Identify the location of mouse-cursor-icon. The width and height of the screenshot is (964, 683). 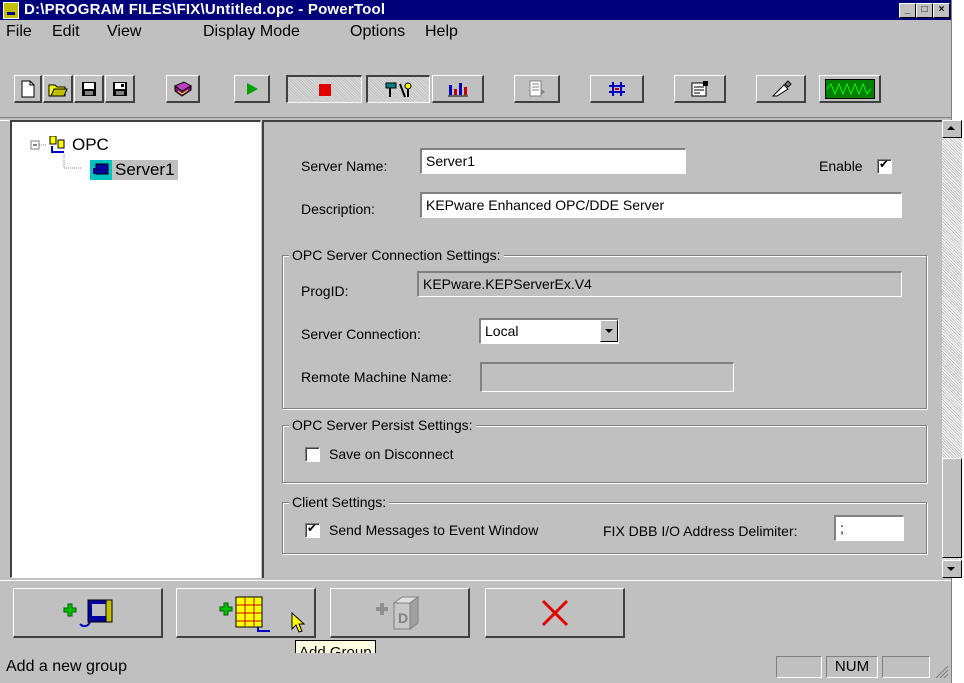
(298, 622).